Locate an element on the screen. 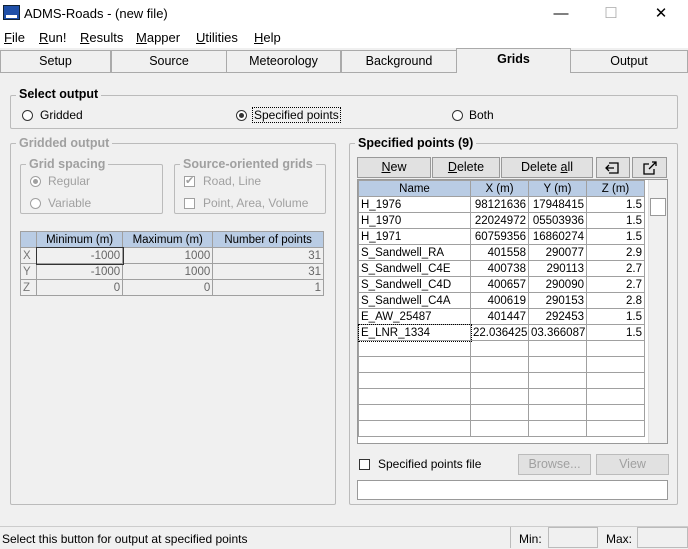 The image size is (688, 549). point-name-cell: H_1971 is located at coordinates (414, 236).